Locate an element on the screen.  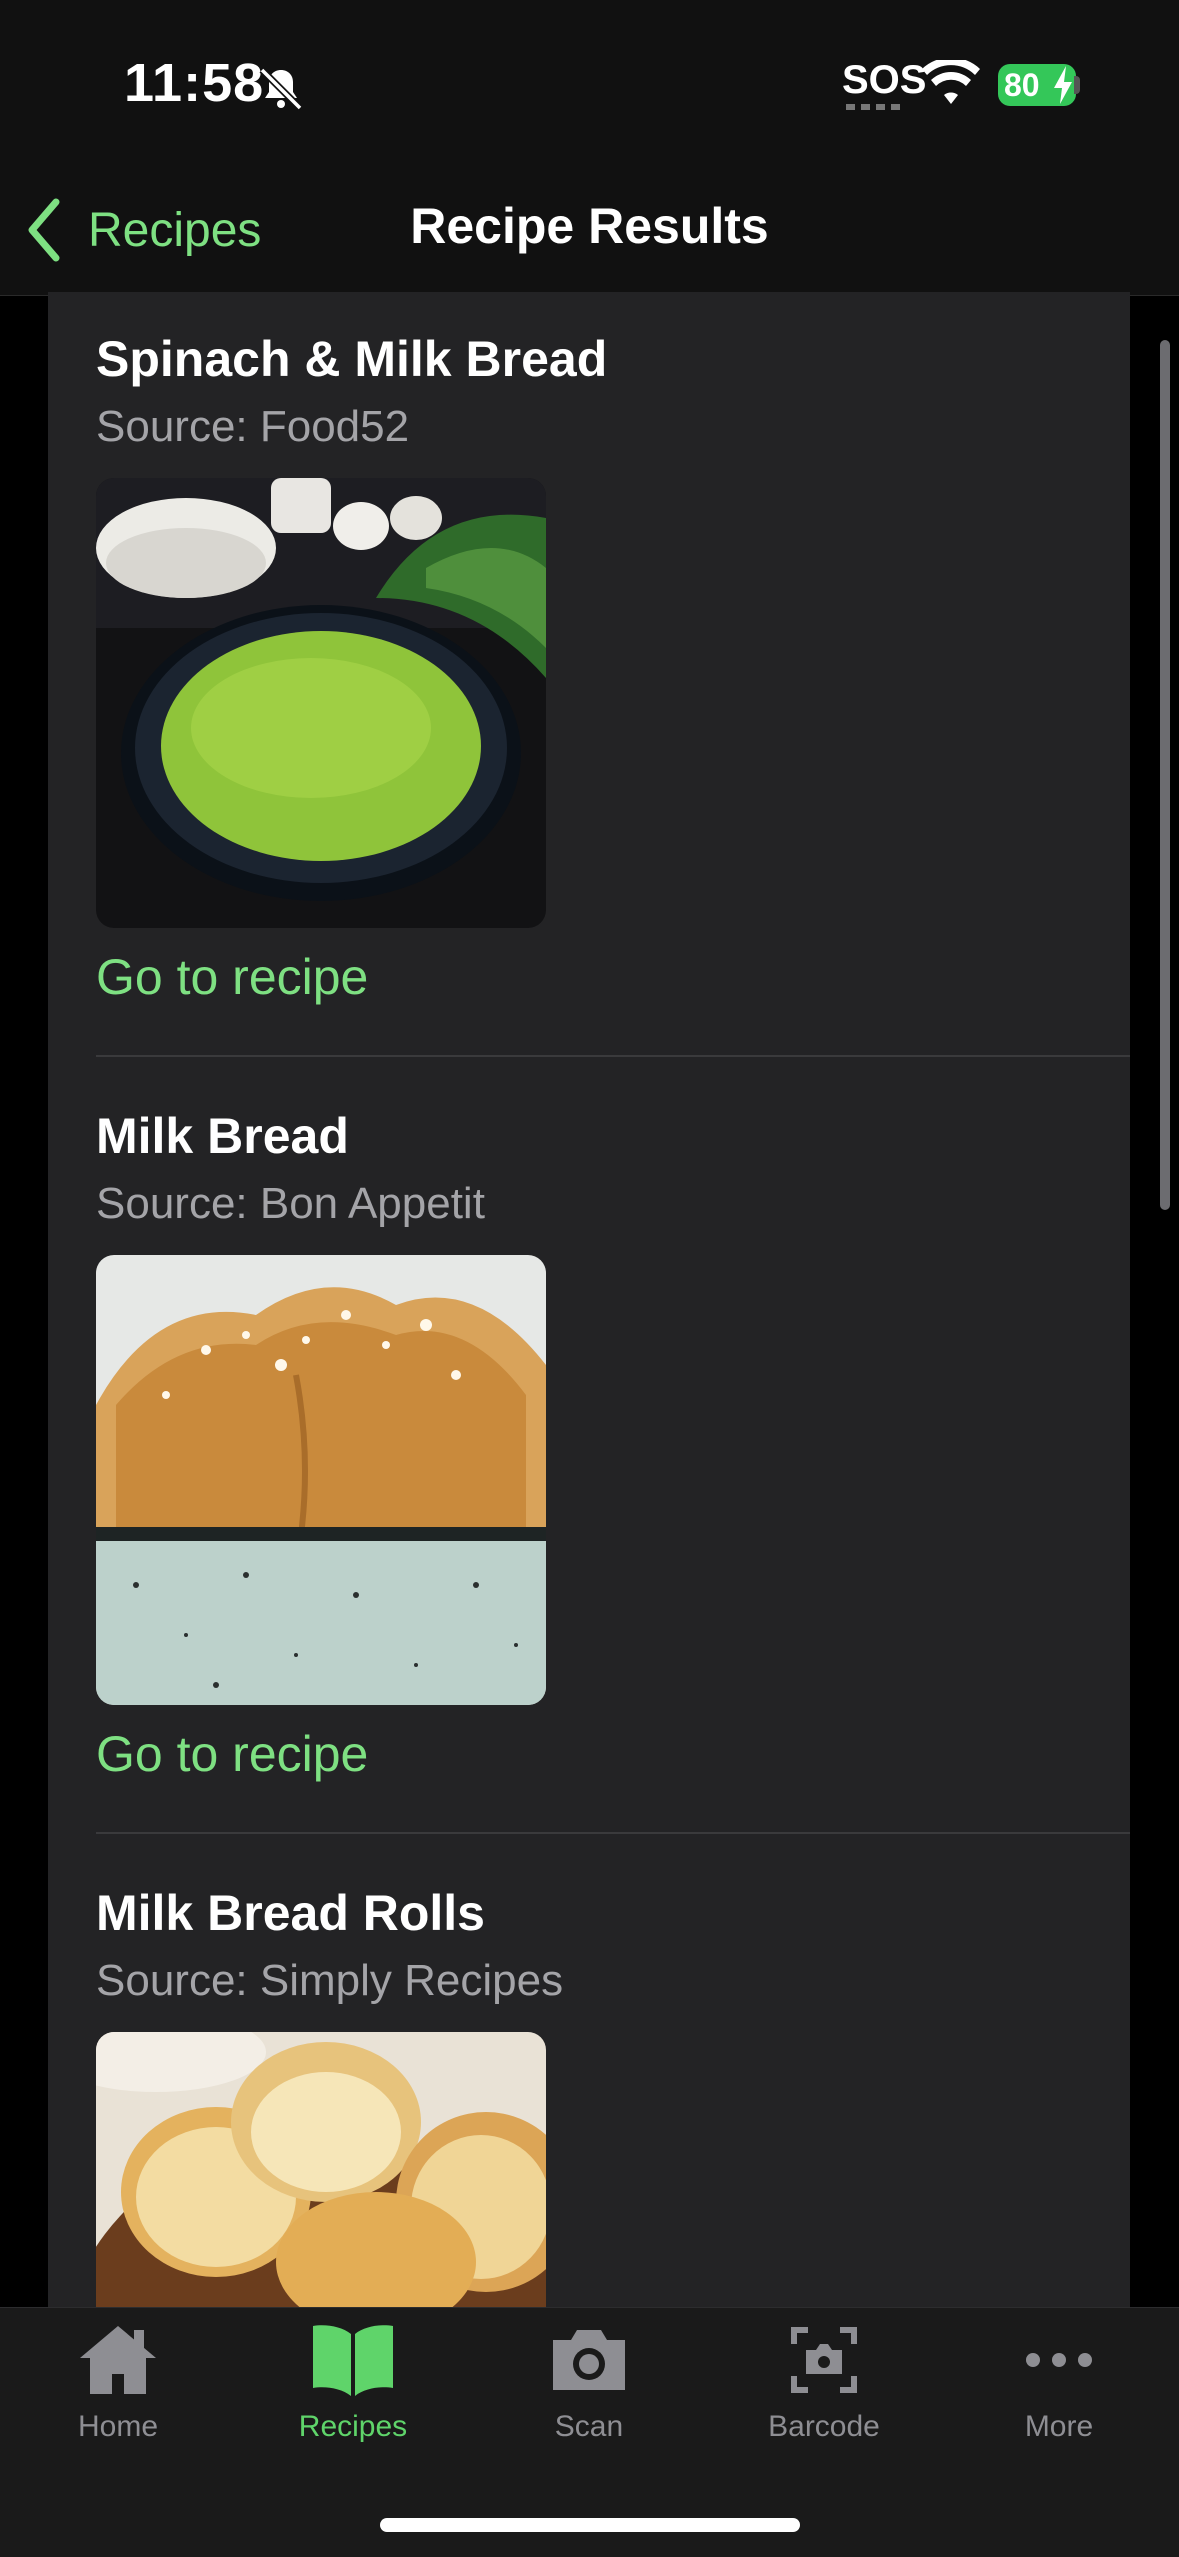
tab-scan: Scan is located at coordinates (589, 2382).